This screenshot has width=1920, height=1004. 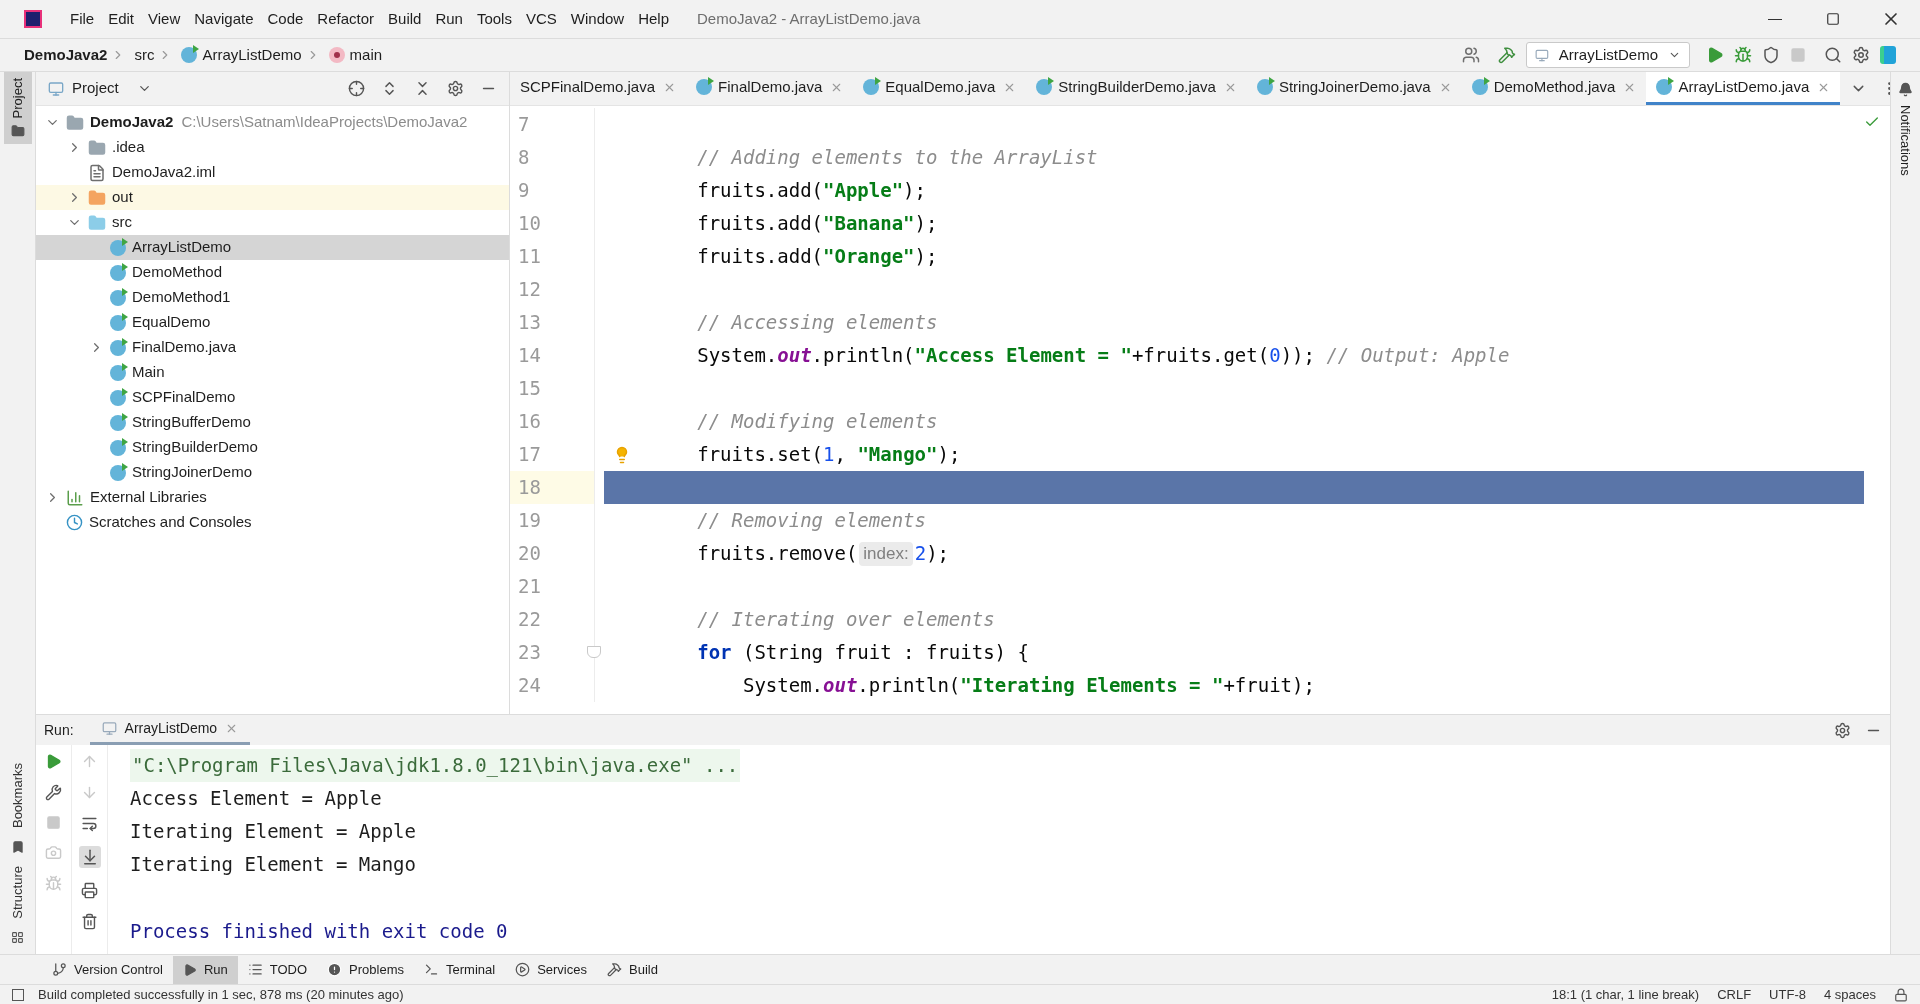 What do you see at coordinates (1849, 994) in the screenshot?
I see `status-item: 4 spaces` at bounding box center [1849, 994].